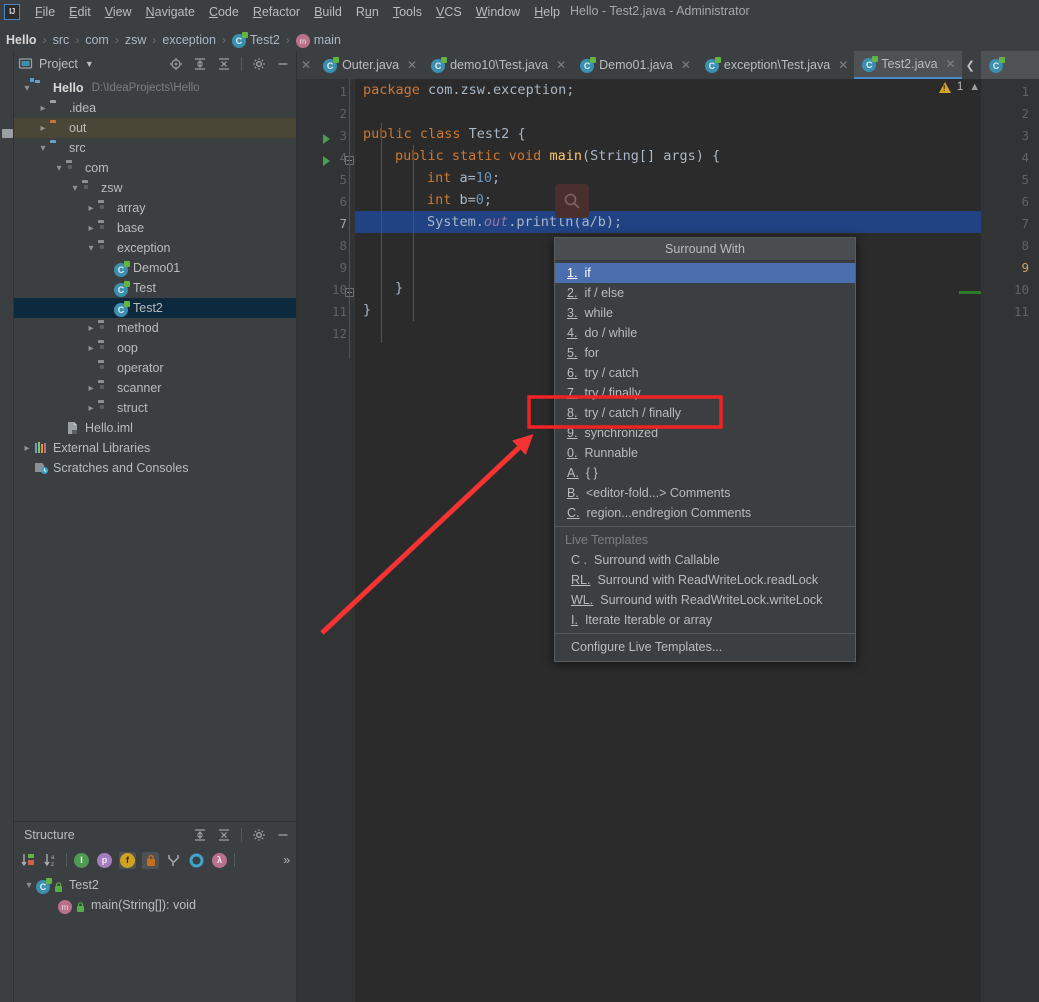 The width and height of the screenshot is (1039, 1002). Describe the element at coordinates (45, 12) in the screenshot. I see `menu-item-file: File` at that location.